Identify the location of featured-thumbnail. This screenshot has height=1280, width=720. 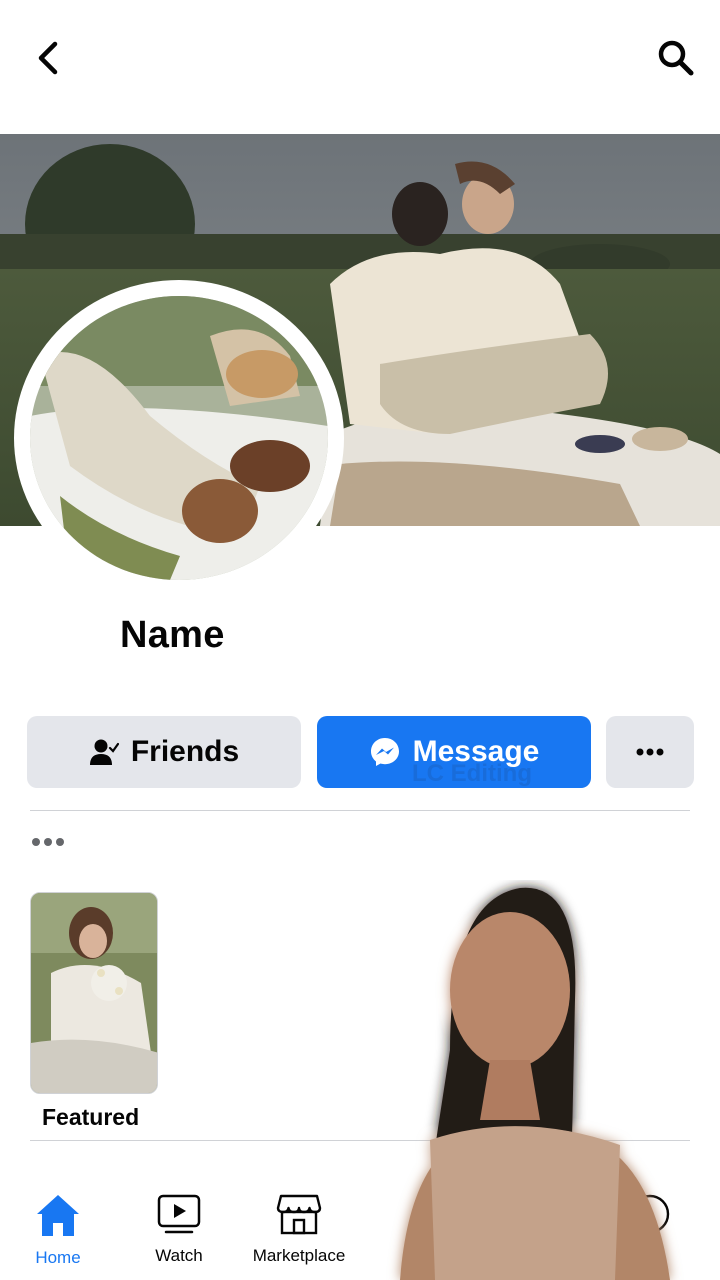
(94, 993).